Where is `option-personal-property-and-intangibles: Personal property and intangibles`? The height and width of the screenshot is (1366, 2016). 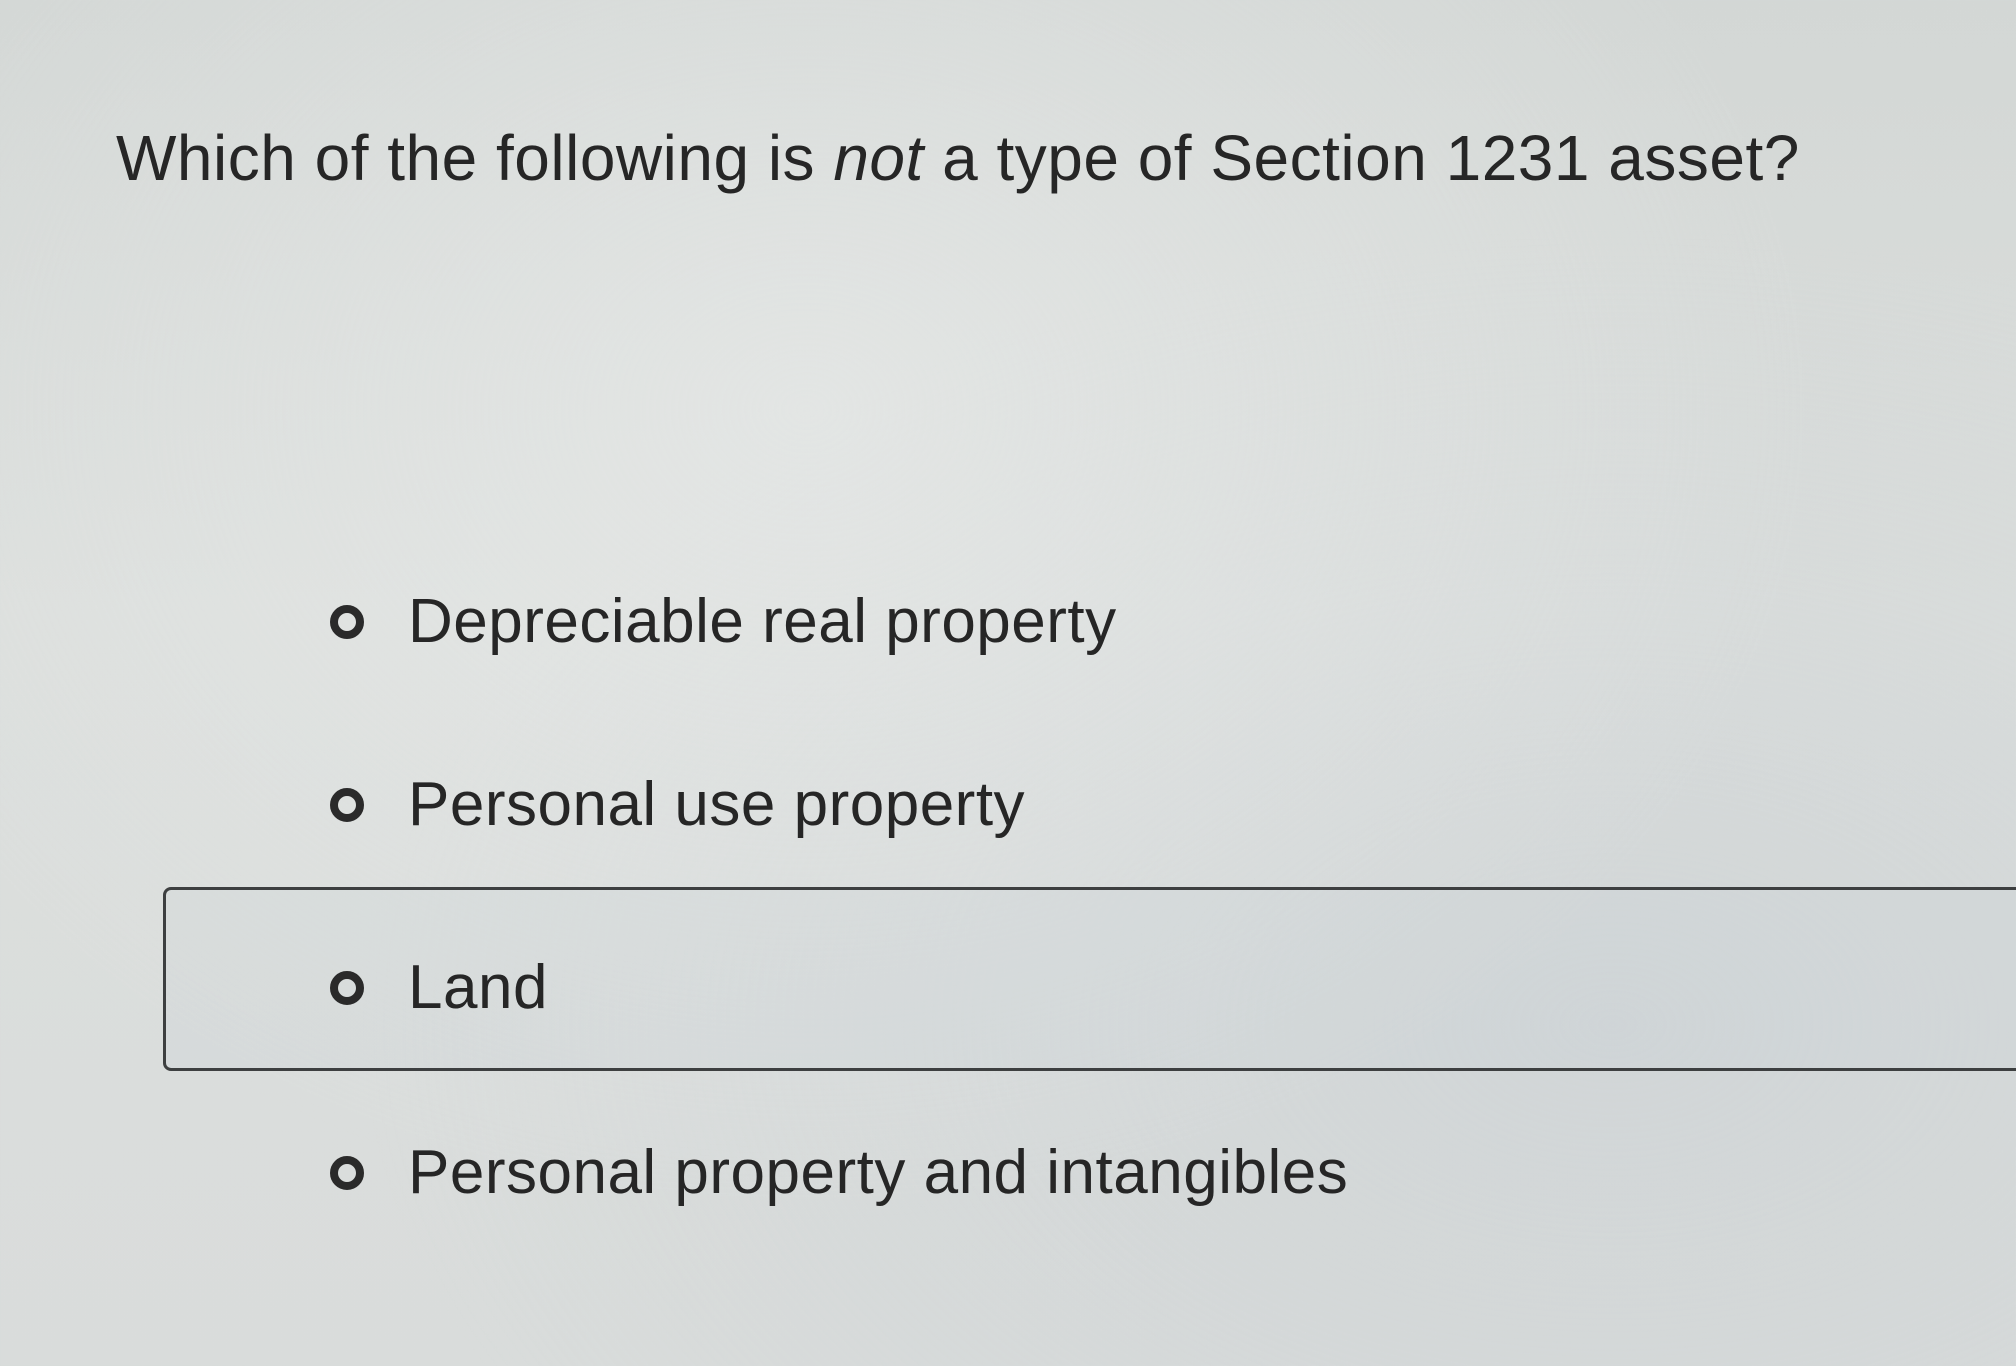
option-personal-property-and-intangibles: Personal property and intangibles is located at coordinates (839, 1173).